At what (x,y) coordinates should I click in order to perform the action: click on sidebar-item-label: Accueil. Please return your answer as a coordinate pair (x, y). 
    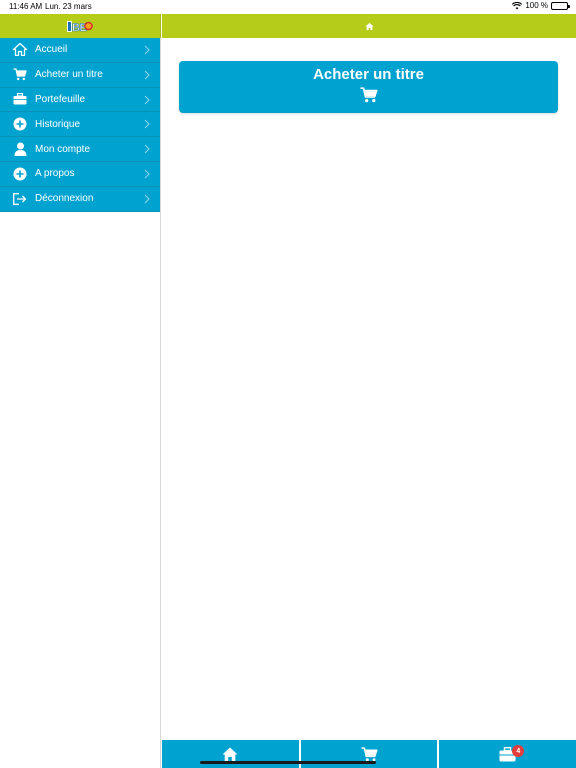
    Looking at the image, I should click on (51, 50).